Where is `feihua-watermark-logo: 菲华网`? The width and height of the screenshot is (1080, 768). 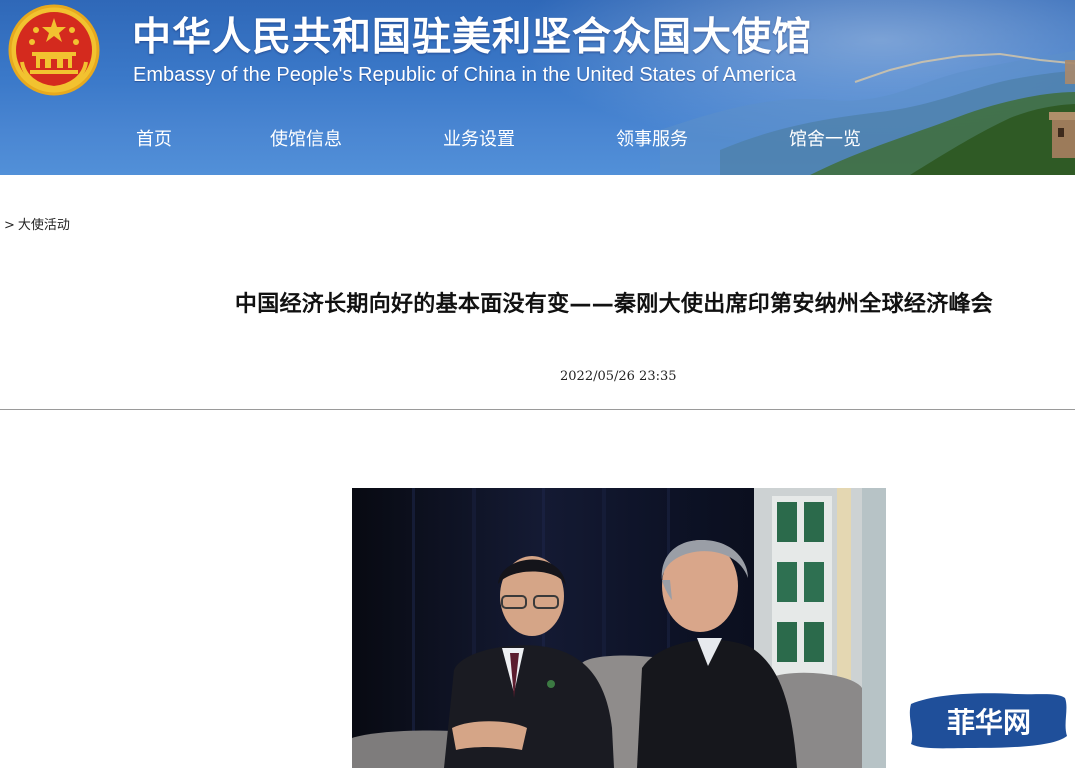 feihua-watermark-logo: 菲华网 is located at coordinates (988, 721).